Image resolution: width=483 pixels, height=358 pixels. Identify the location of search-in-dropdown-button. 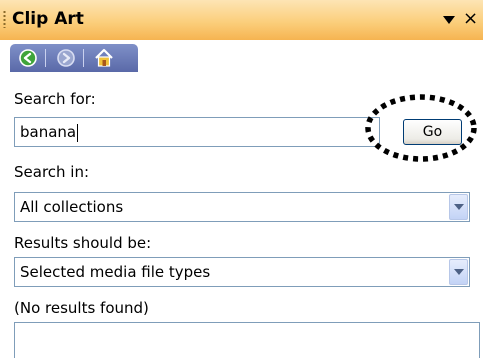
(458, 207).